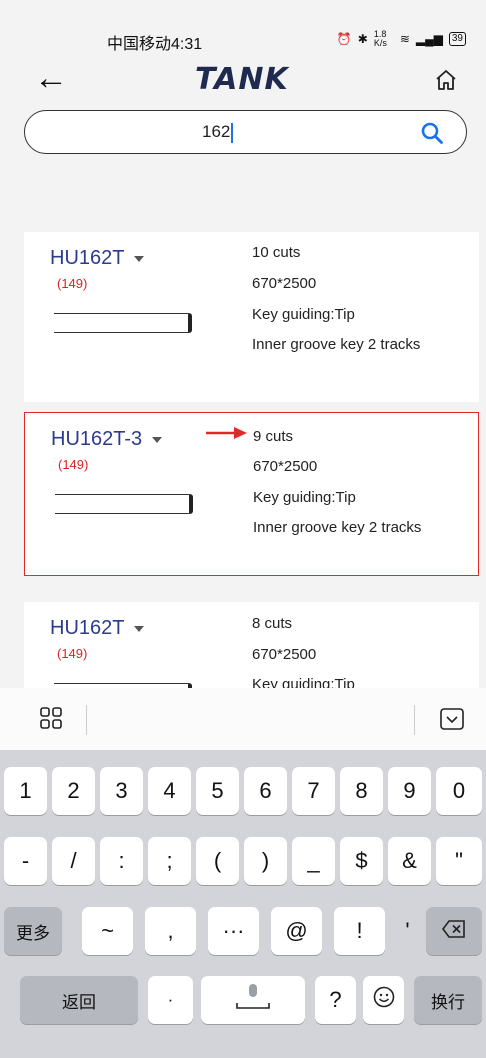 The image size is (486, 1058). Describe the element at coordinates (170, 931) in the screenshot. I see `key-comma: ,` at that location.